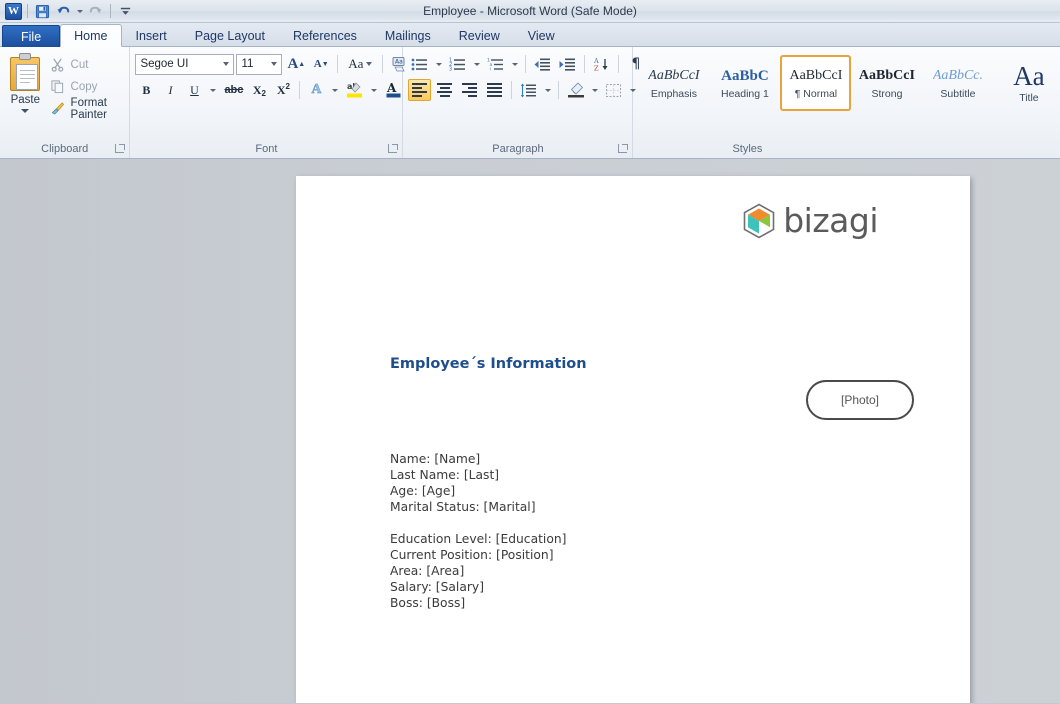 The image size is (1060, 704). Describe the element at coordinates (435, 459) in the screenshot. I see `field-name: Name: [Name]` at that location.